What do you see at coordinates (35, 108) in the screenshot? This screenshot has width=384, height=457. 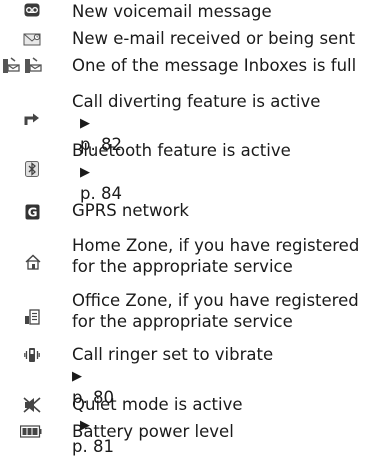 I see `call-divert-icon` at bounding box center [35, 108].